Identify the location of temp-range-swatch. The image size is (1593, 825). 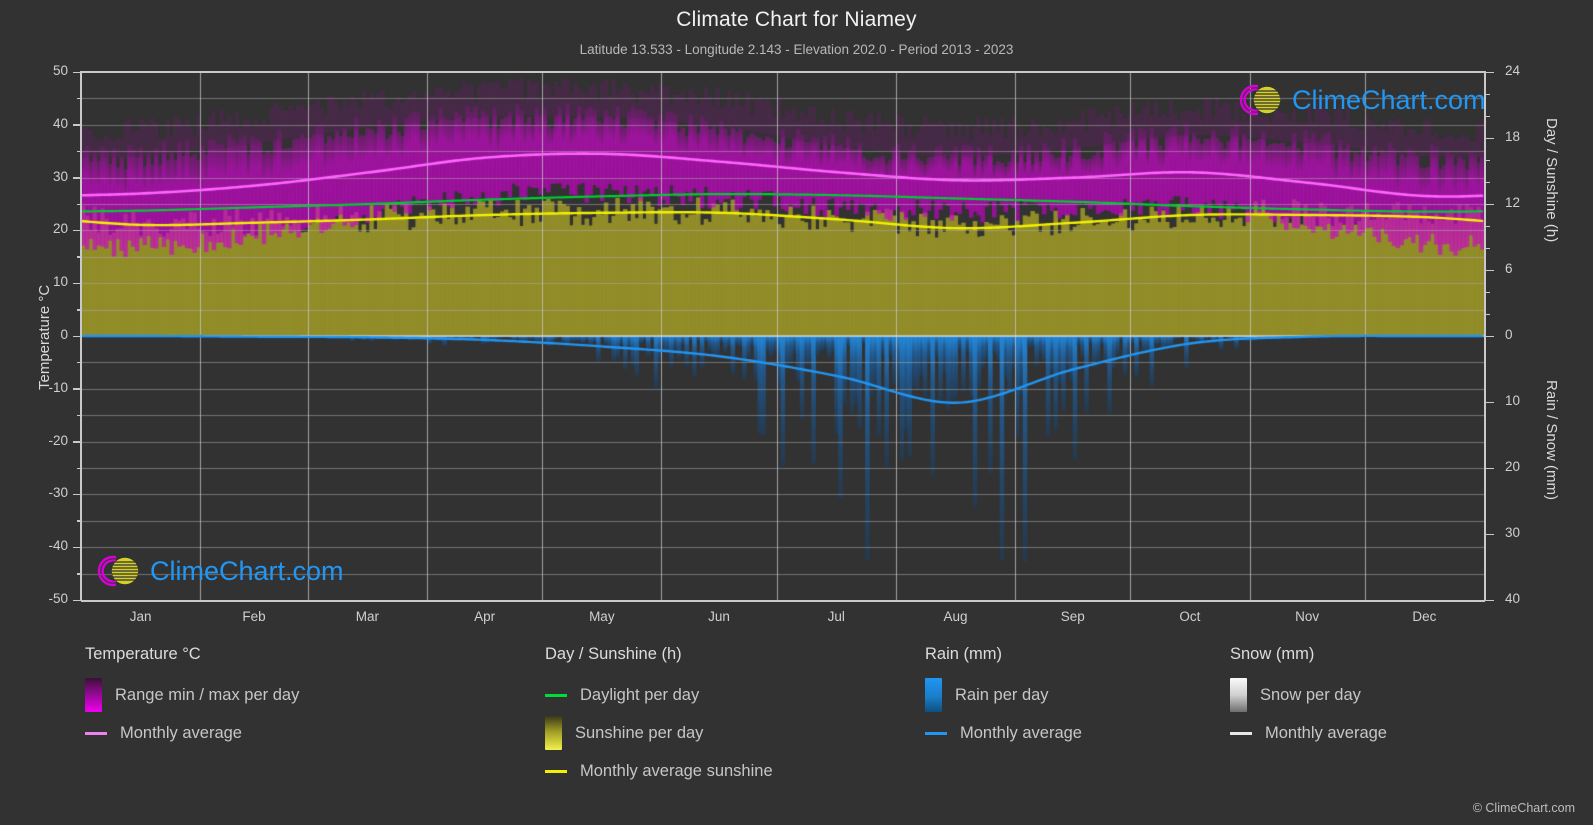
(93, 695).